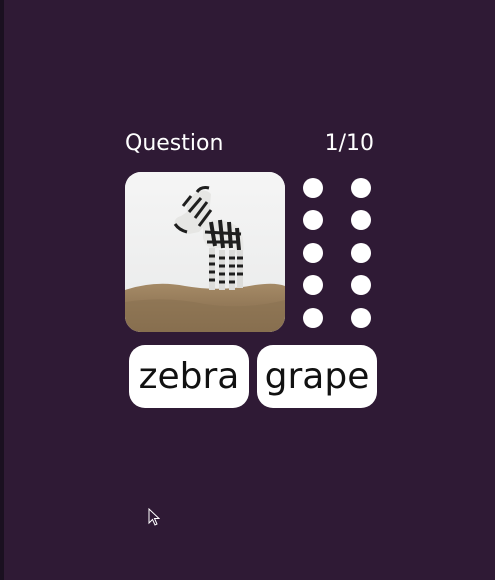 This screenshot has width=495, height=580. Describe the element at coordinates (2, 290) in the screenshot. I see `window-edge` at that location.